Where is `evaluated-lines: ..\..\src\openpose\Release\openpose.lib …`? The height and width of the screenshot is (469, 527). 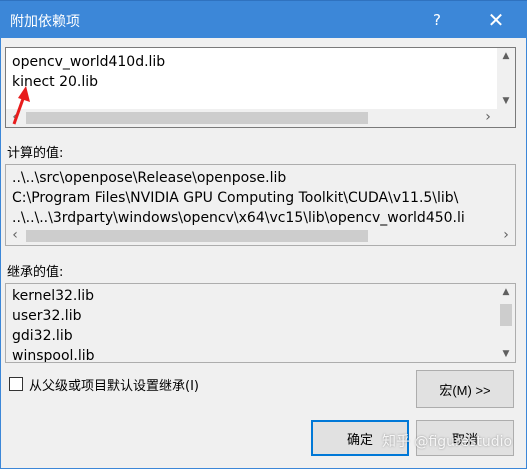 evaluated-lines: ..\..\src\openpose\Release\openpose.lib … is located at coordinates (254, 198).